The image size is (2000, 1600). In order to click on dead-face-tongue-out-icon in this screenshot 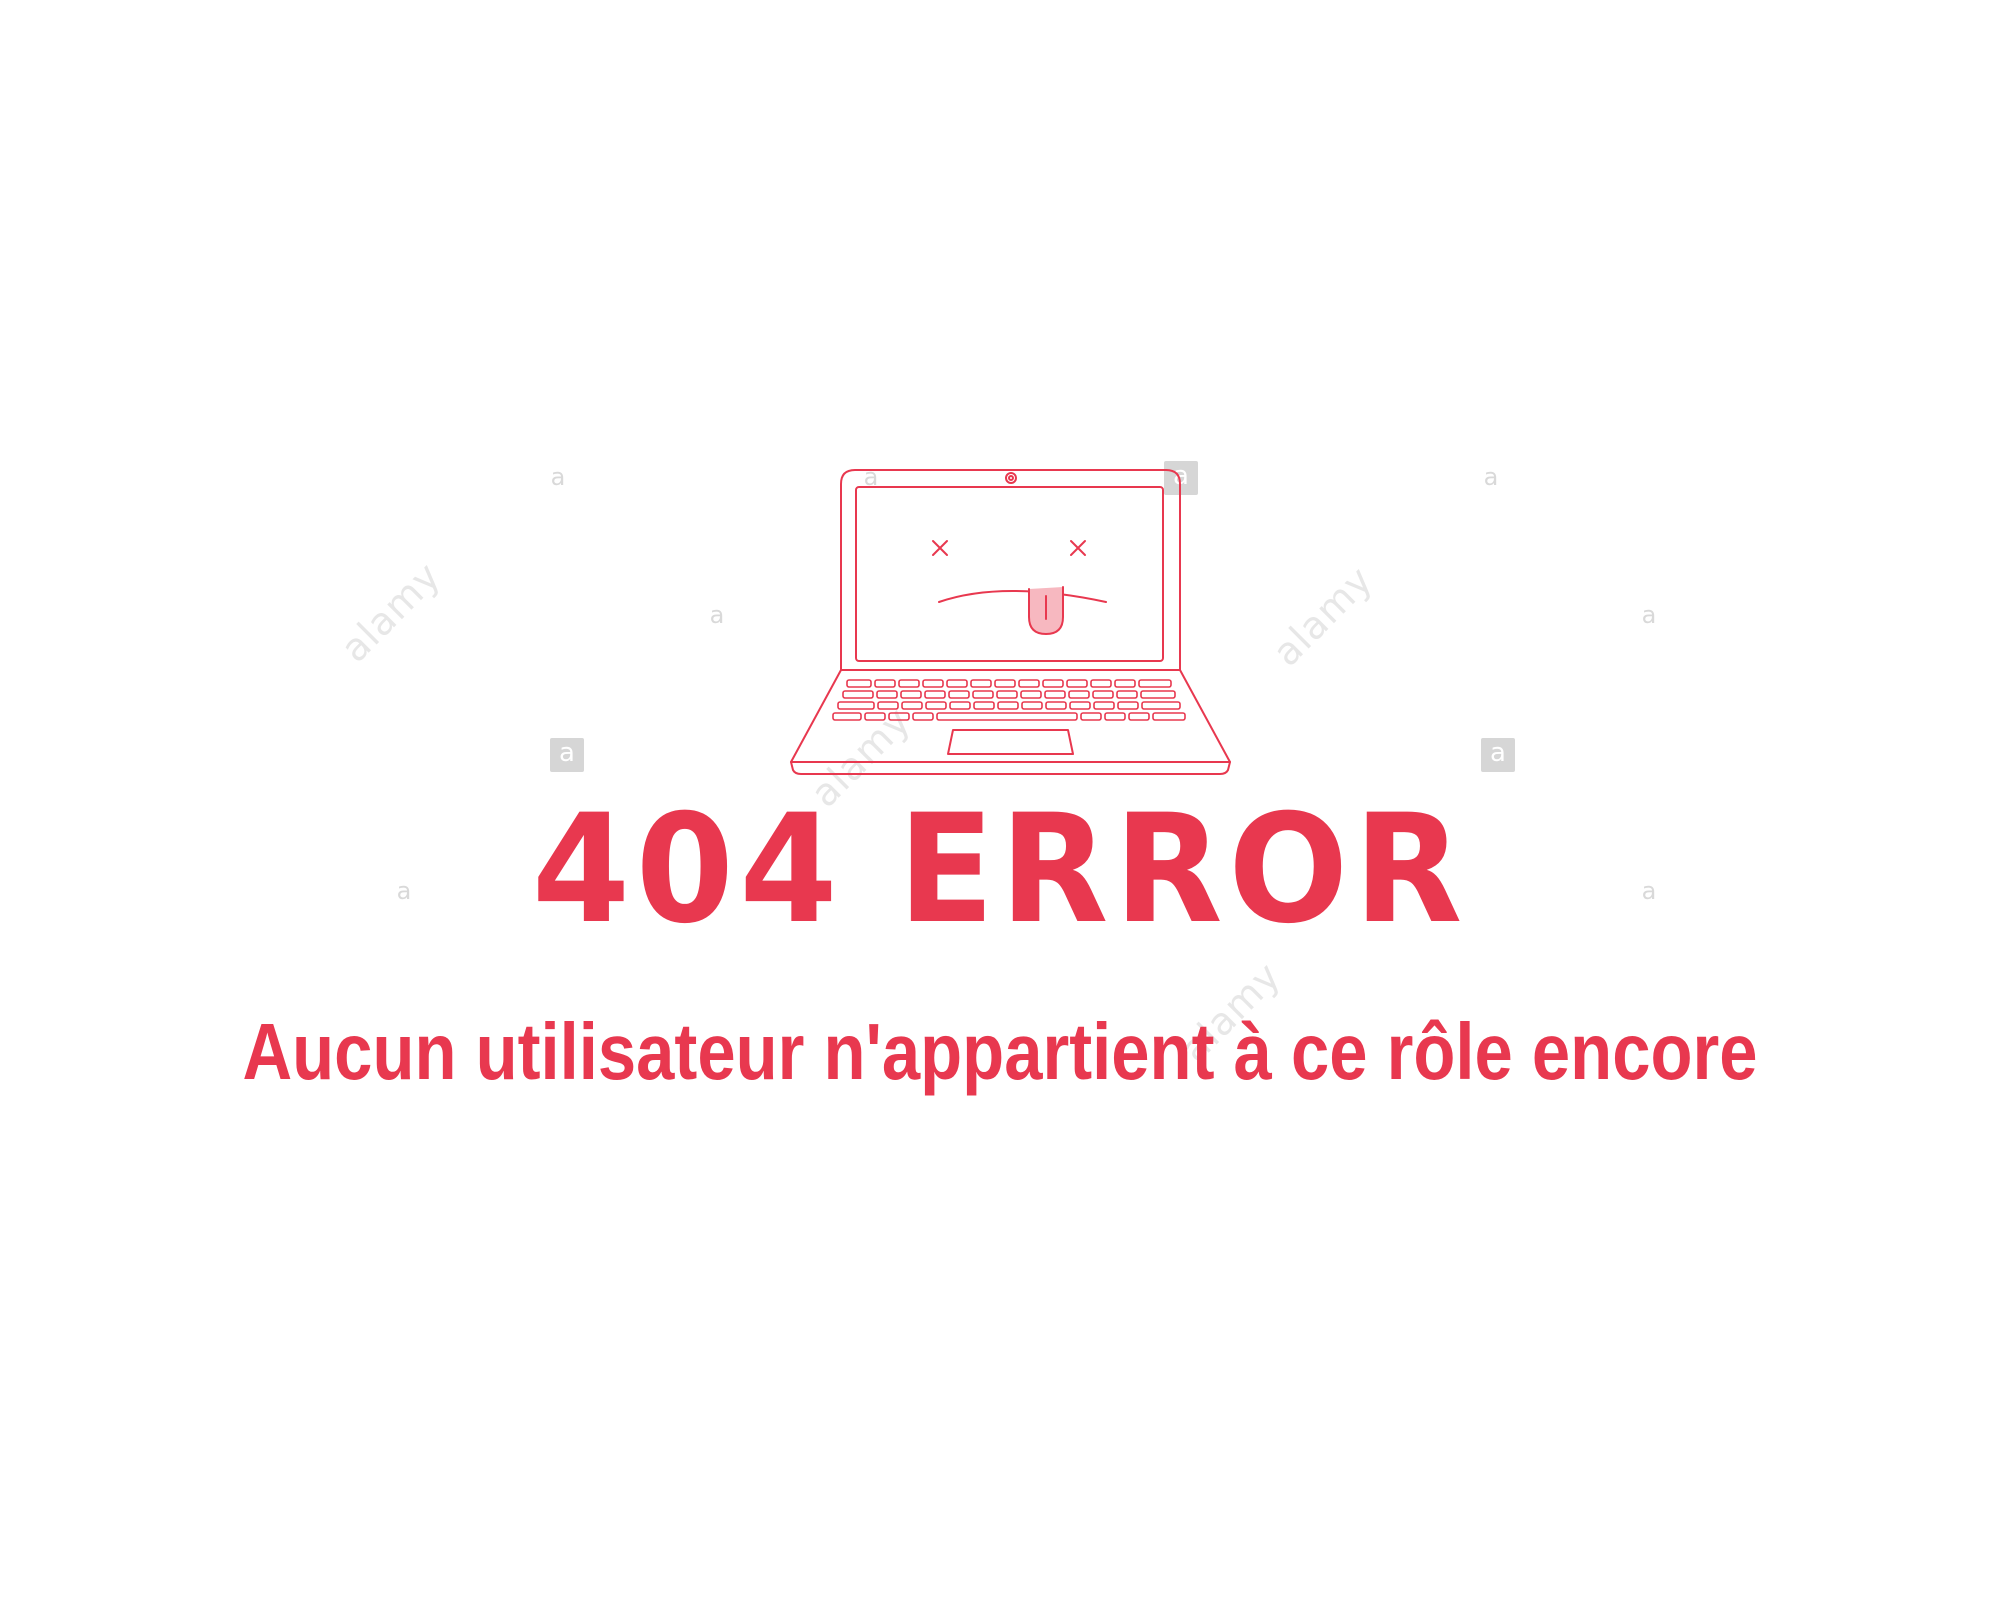, I will do `click(1019, 587)`.